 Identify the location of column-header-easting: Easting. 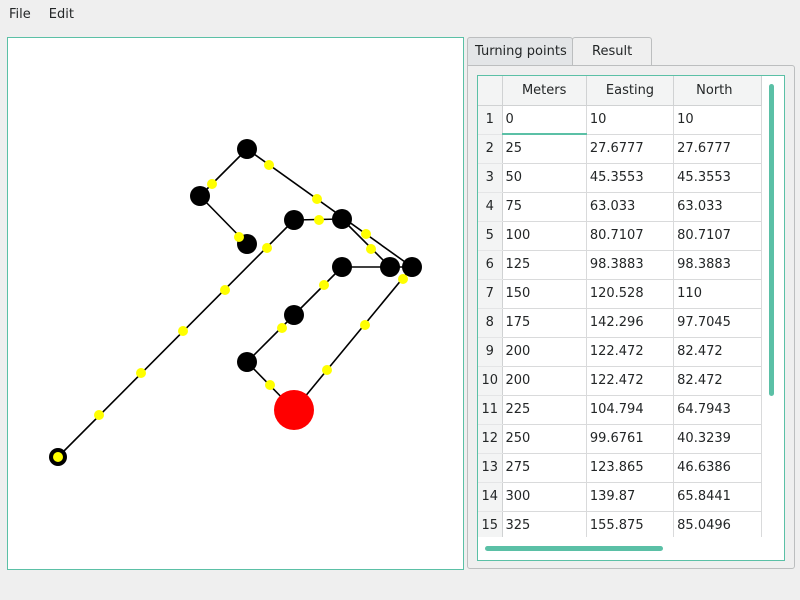
(630, 91).